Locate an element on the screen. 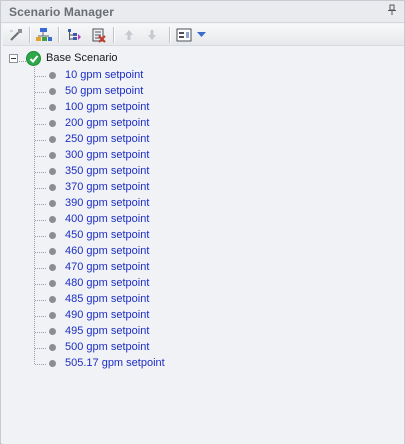  tree-item: 470 gpm setpoint is located at coordinates (152, 268).